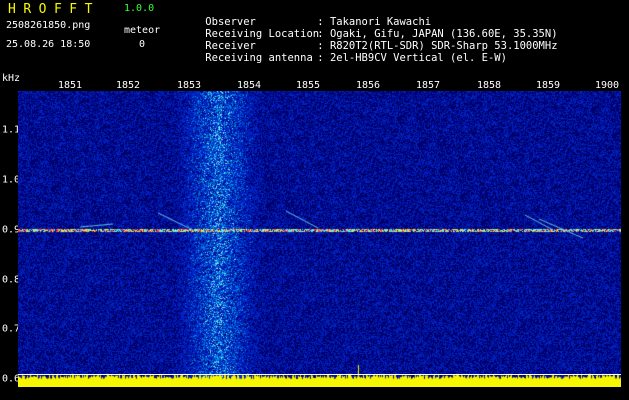 This screenshot has height=400, width=629. Describe the element at coordinates (11, 78) in the screenshot. I see `axis-unit-label: kHz` at that location.